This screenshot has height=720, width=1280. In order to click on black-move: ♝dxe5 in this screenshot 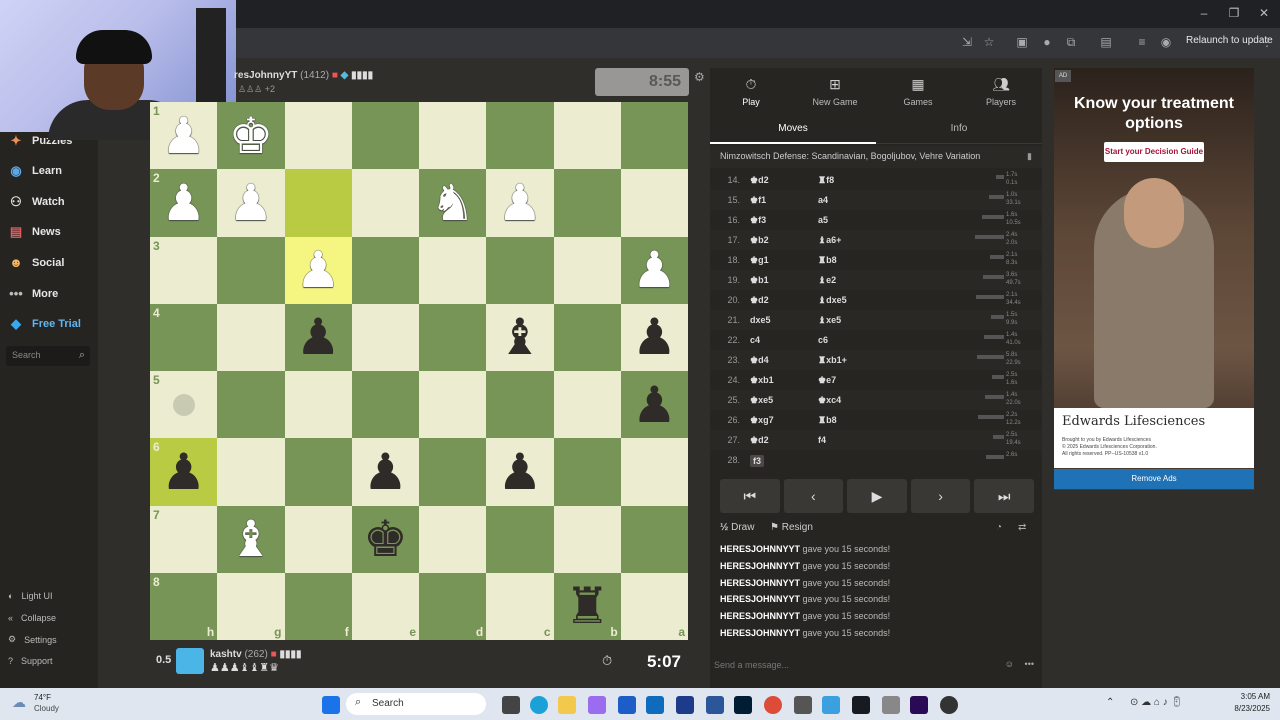, I will do `click(832, 300)`.